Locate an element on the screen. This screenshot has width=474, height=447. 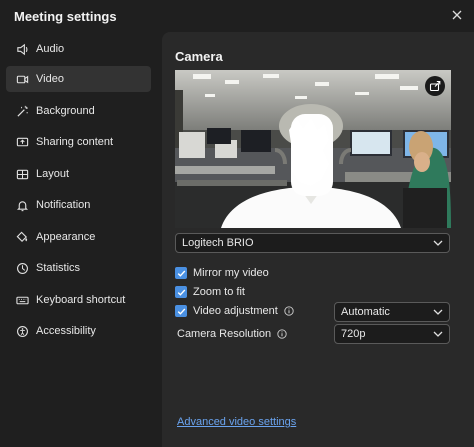
sidebar-item-audio: Audio is located at coordinates (78, 49).